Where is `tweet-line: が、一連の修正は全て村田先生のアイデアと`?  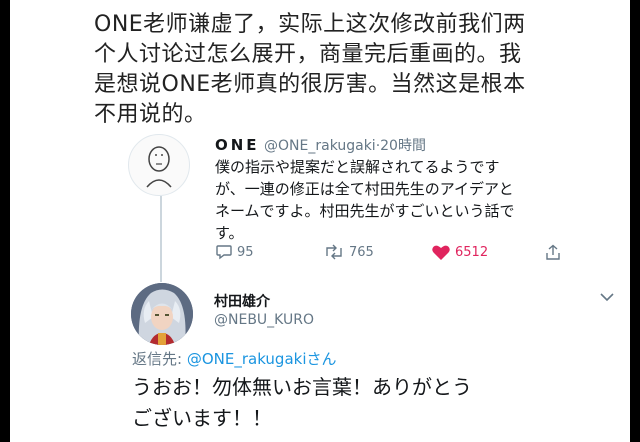 tweet-line: が、一連の修正は全て村田先生のアイデアと is located at coordinates (364, 189).